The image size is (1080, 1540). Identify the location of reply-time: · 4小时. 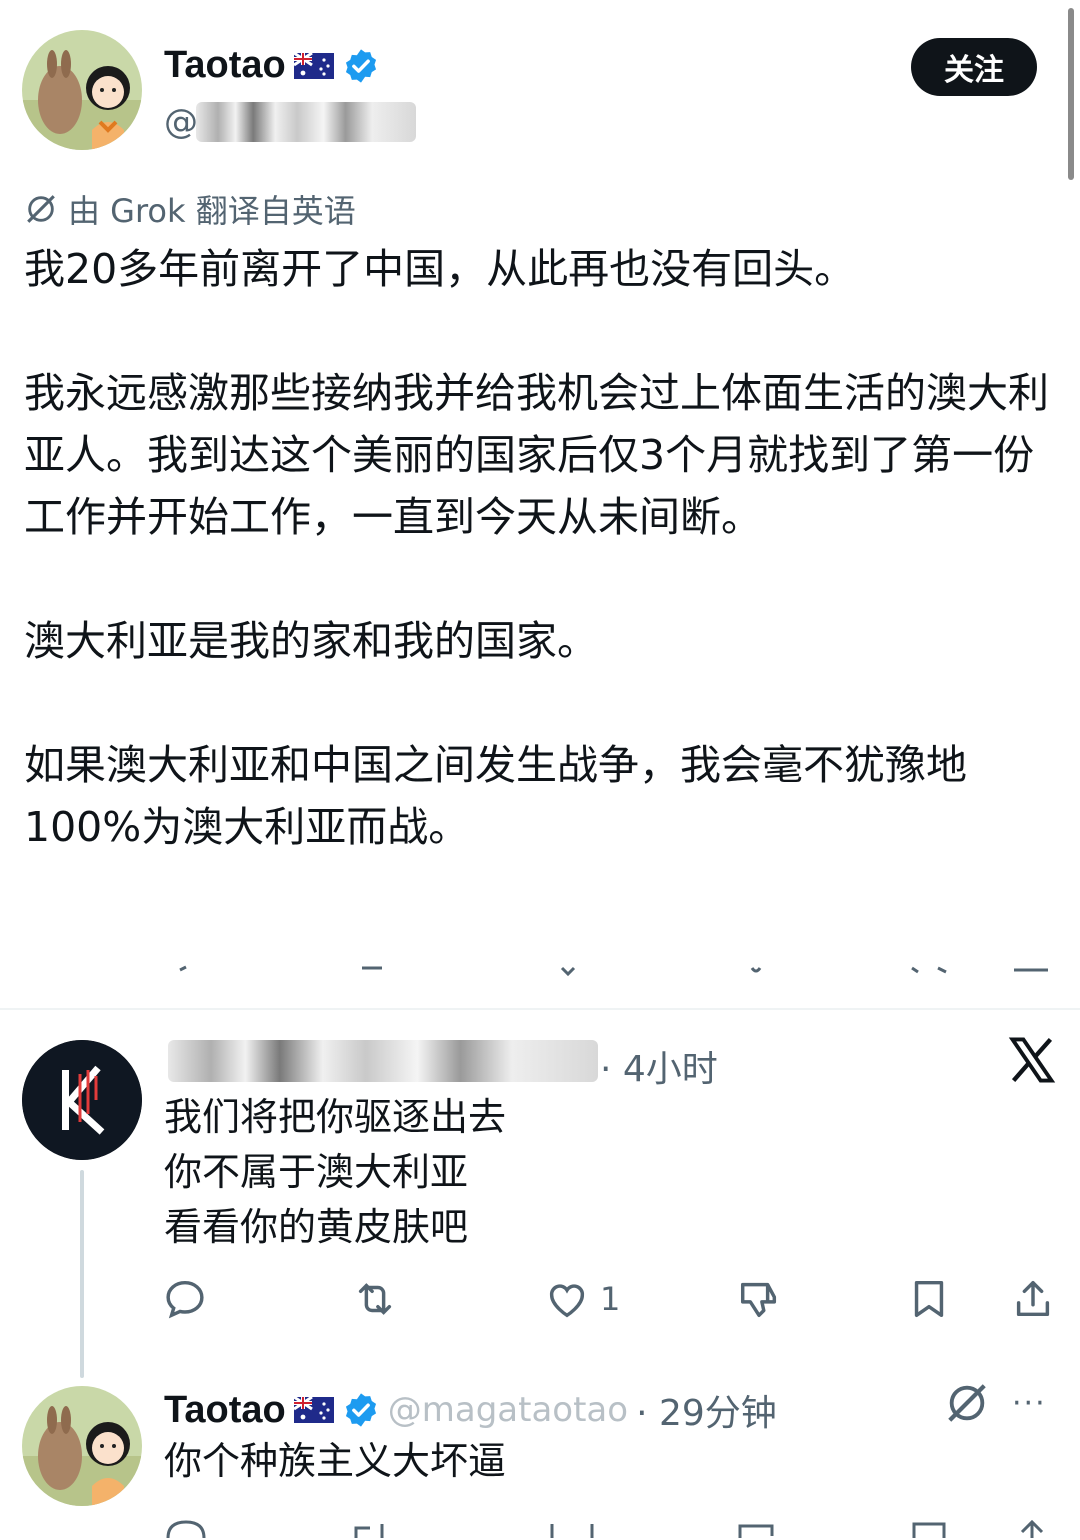
(659, 1069).